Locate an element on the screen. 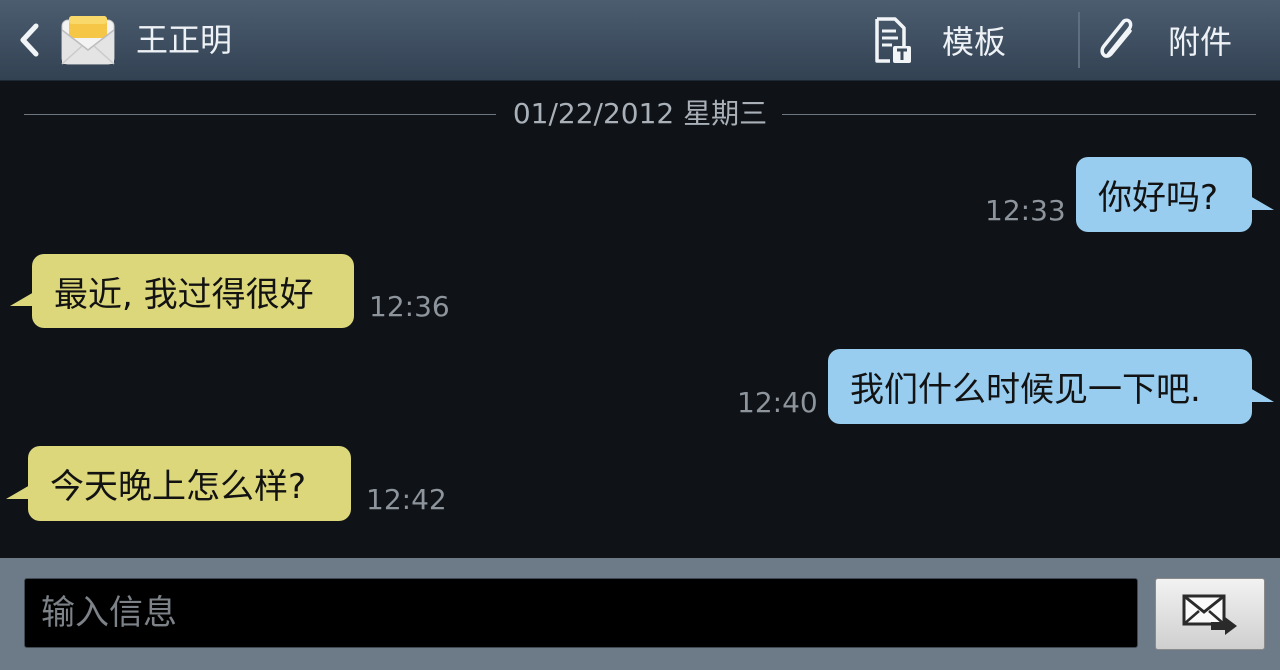 The height and width of the screenshot is (670, 1280). message-input is located at coordinates (581, 613).